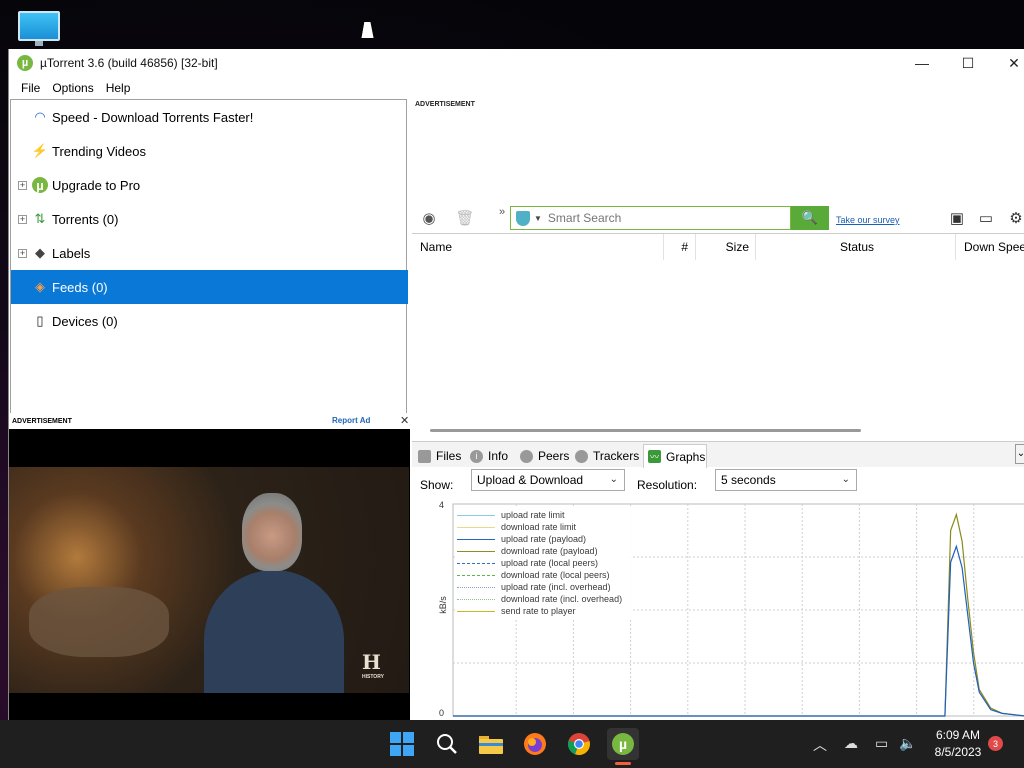 The image size is (1024, 768). I want to click on chat-icon: ▣, so click(957, 218).